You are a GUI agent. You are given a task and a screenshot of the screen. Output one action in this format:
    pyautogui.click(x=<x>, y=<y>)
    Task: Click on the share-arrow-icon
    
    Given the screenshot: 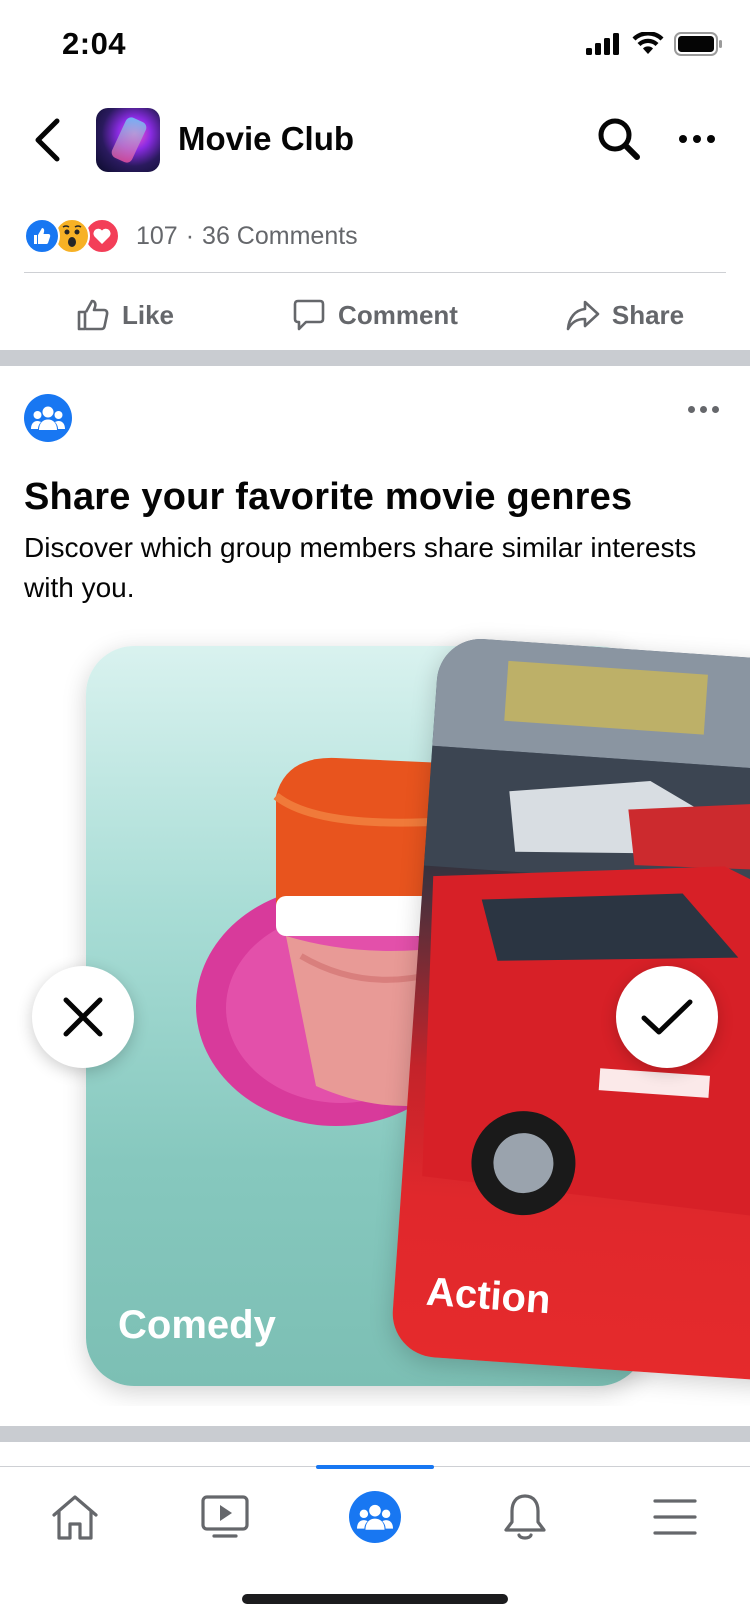 What is the action you would take?
    pyautogui.click(x=583, y=315)
    